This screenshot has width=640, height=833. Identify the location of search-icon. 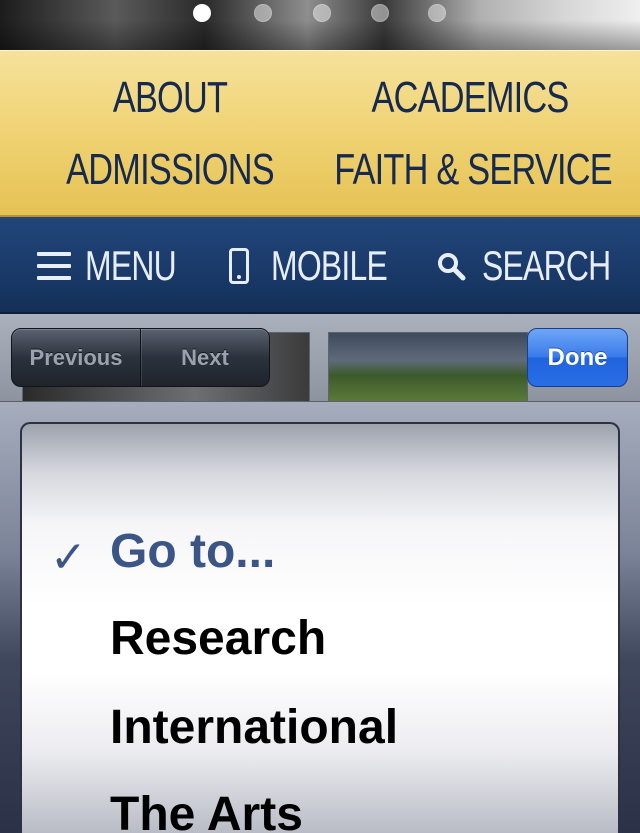
(452, 267).